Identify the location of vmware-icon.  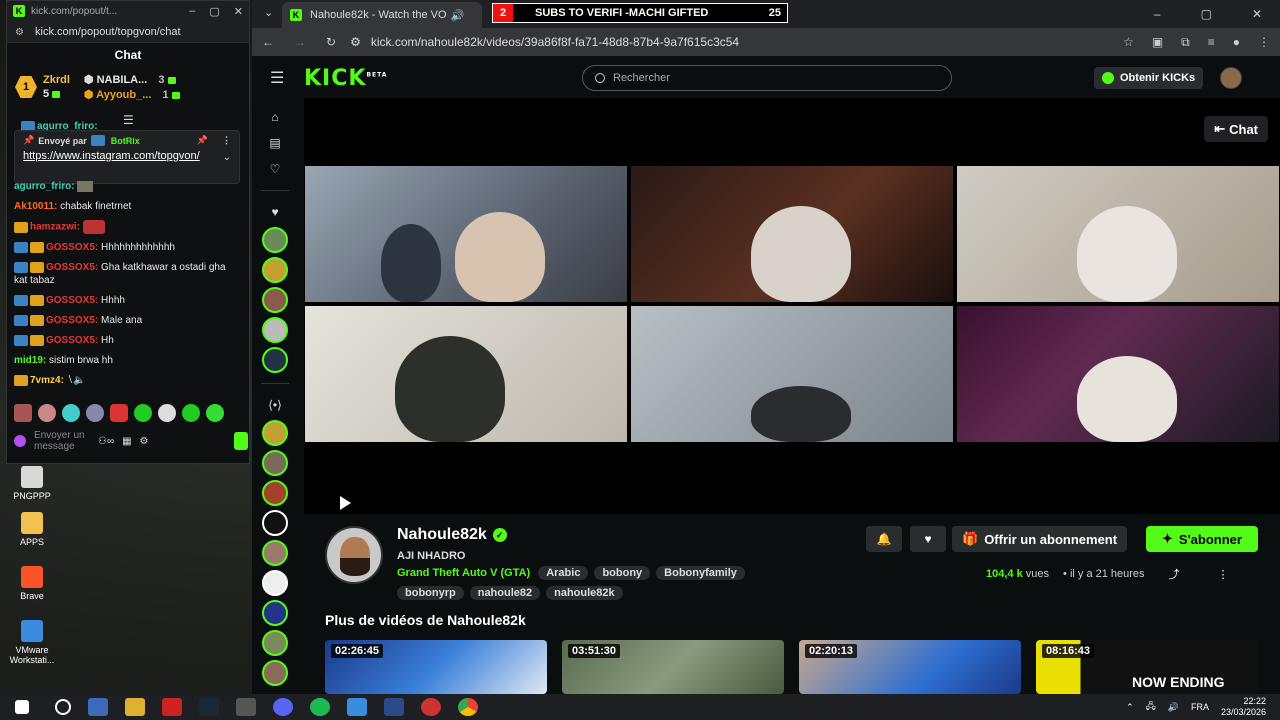
(357, 707).